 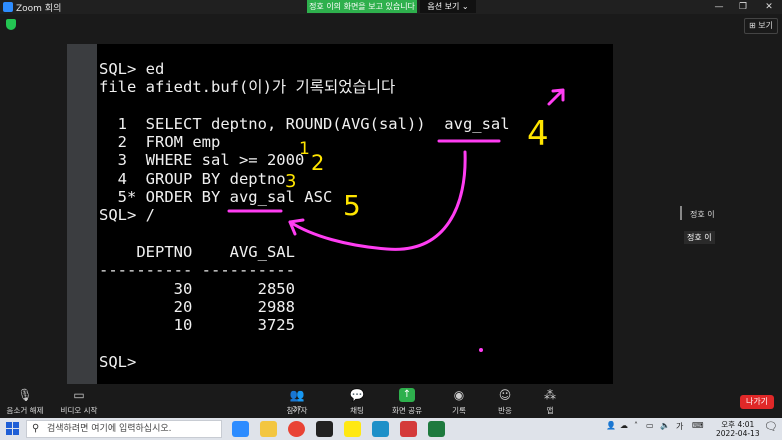 What do you see at coordinates (357, 410) in the screenshot?
I see `chat-label: 채팅` at bounding box center [357, 410].